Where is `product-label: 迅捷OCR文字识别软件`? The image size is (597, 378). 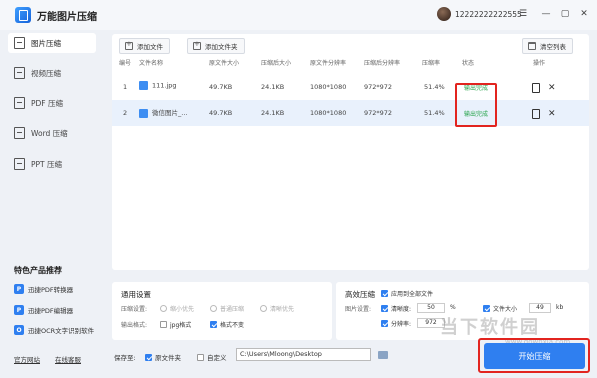
product-label: 迅捷OCR文字识别软件 is located at coordinates (61, 331).